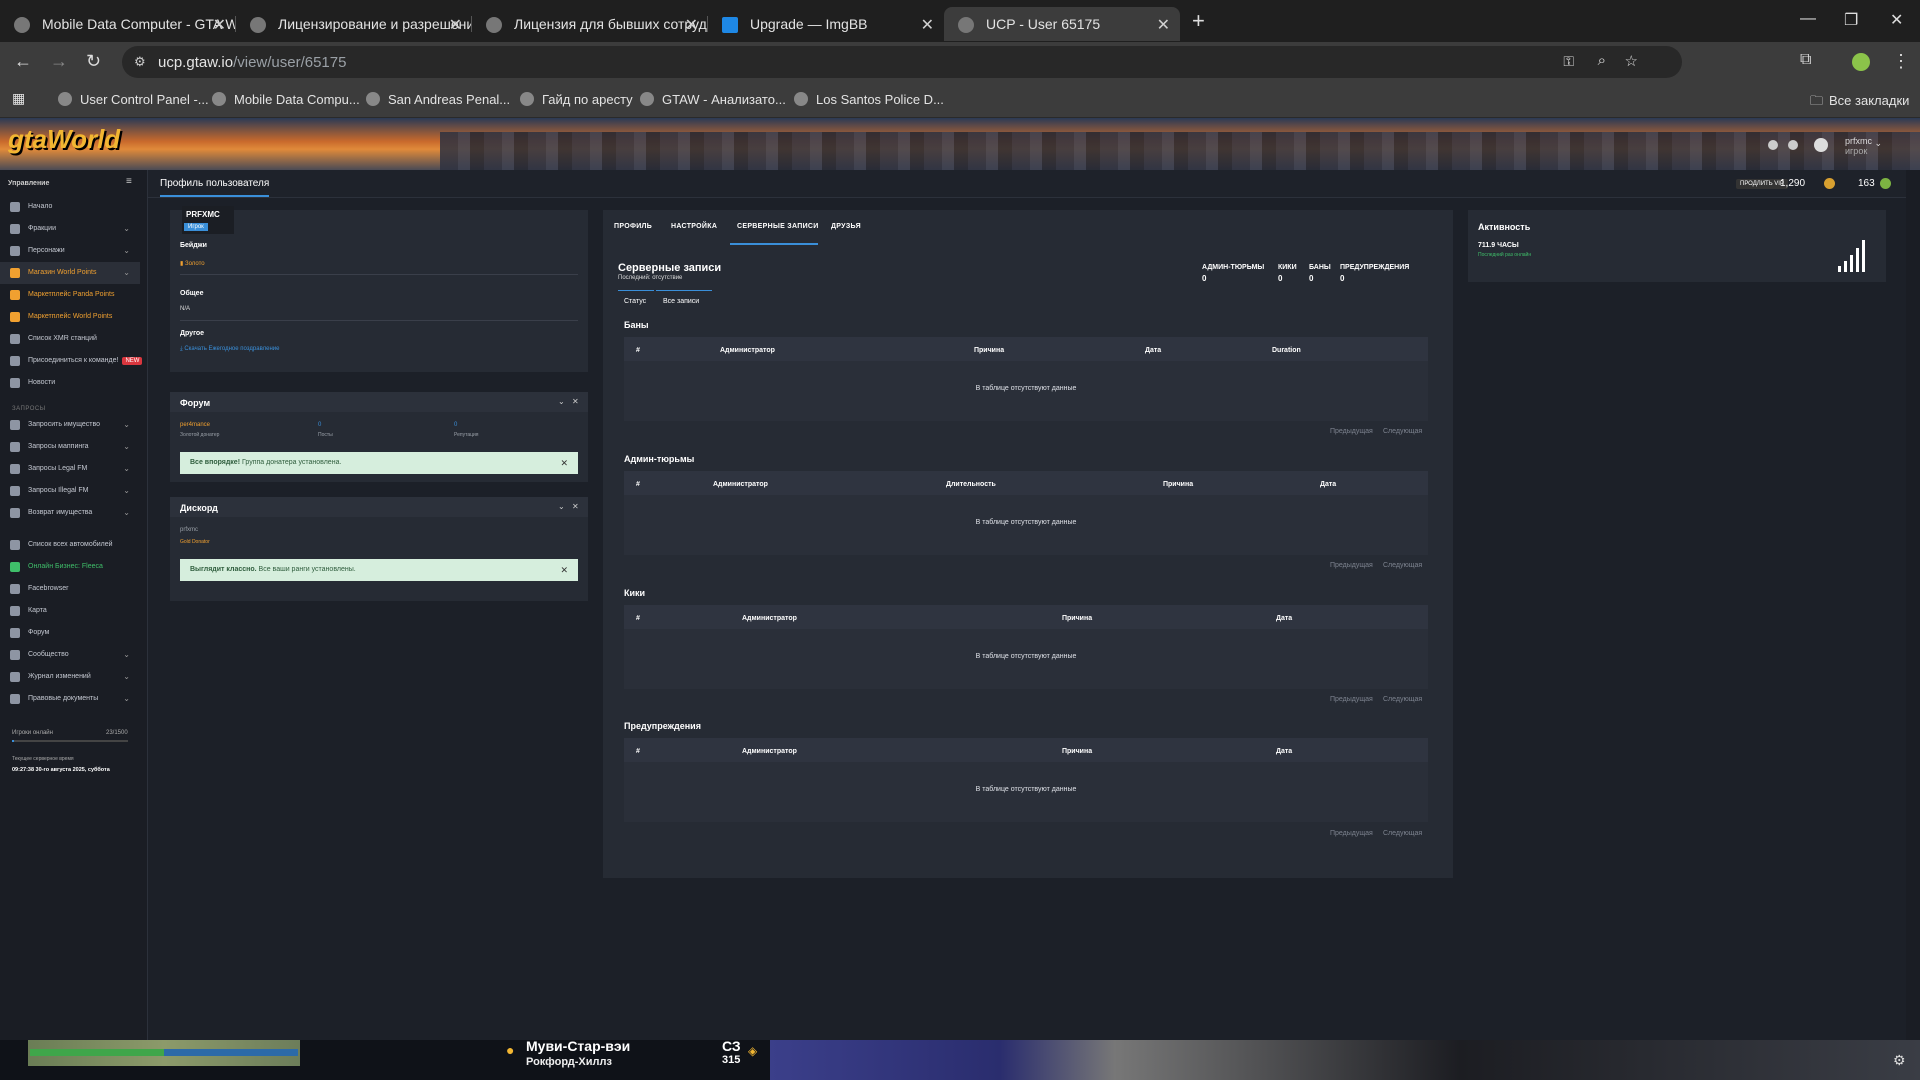  Describe the element at coordinates (70, 513) in the screenshot. I see `sidebar-item-refund: Возврат имущества ⌄` at that location.